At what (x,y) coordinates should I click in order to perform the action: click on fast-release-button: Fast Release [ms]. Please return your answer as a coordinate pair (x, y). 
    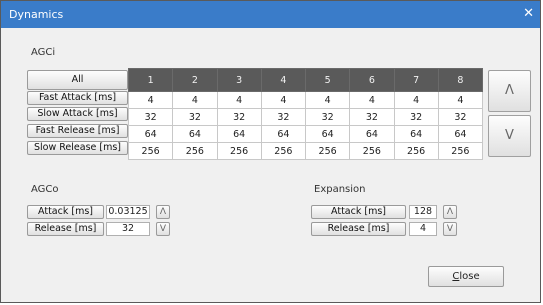
    Looking at the image, I should click on (77, 131).